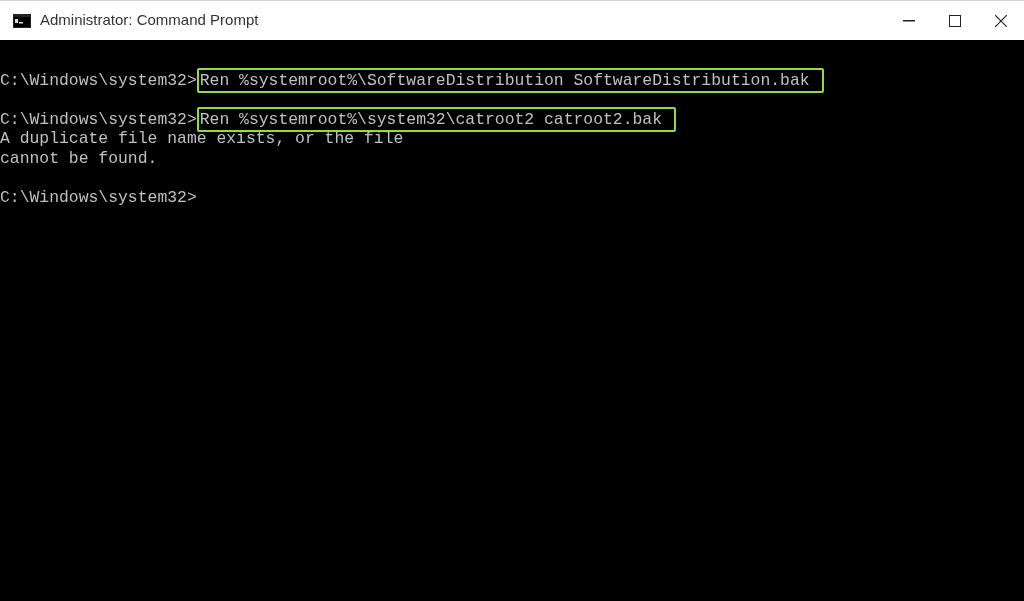 This screenshot has width=1024, height=601. Describe the element at coordinates (955, 20) in the screenshot. I see `maximize-icon` at that location.